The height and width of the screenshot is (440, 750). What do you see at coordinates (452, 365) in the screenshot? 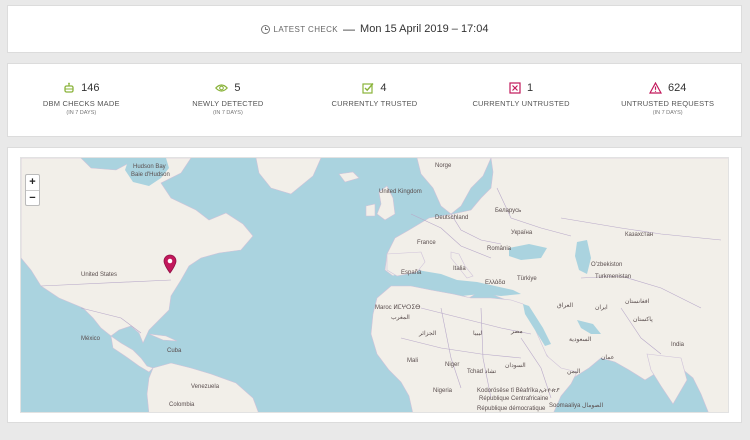
I see `map-label: Niger` at bounding box center [452, 365].